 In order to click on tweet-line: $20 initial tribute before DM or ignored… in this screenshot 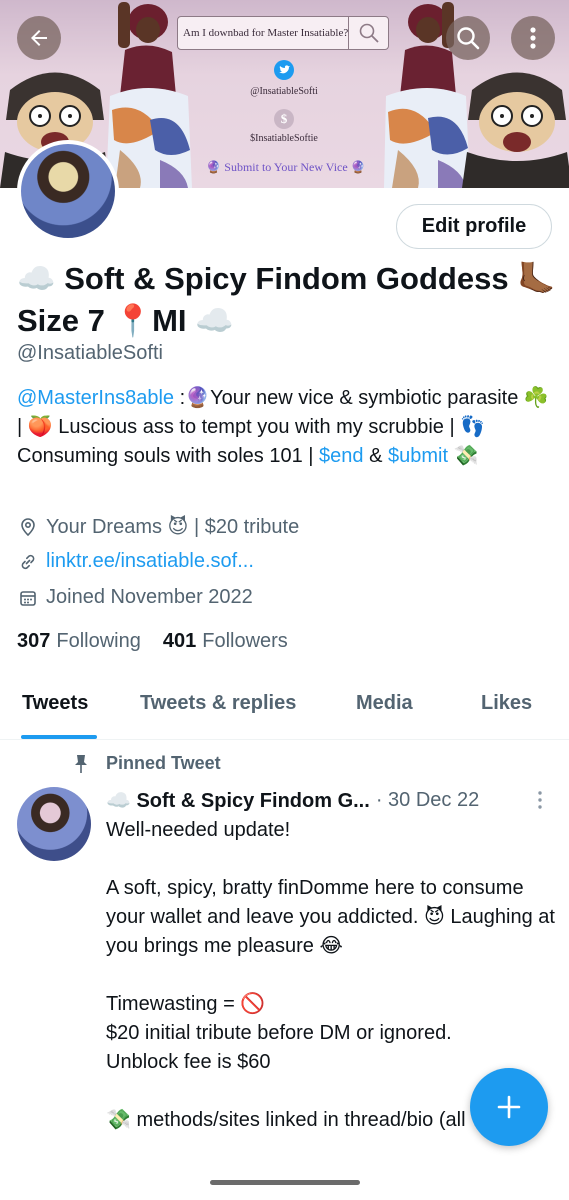, I will do `click(279, 1033)`.